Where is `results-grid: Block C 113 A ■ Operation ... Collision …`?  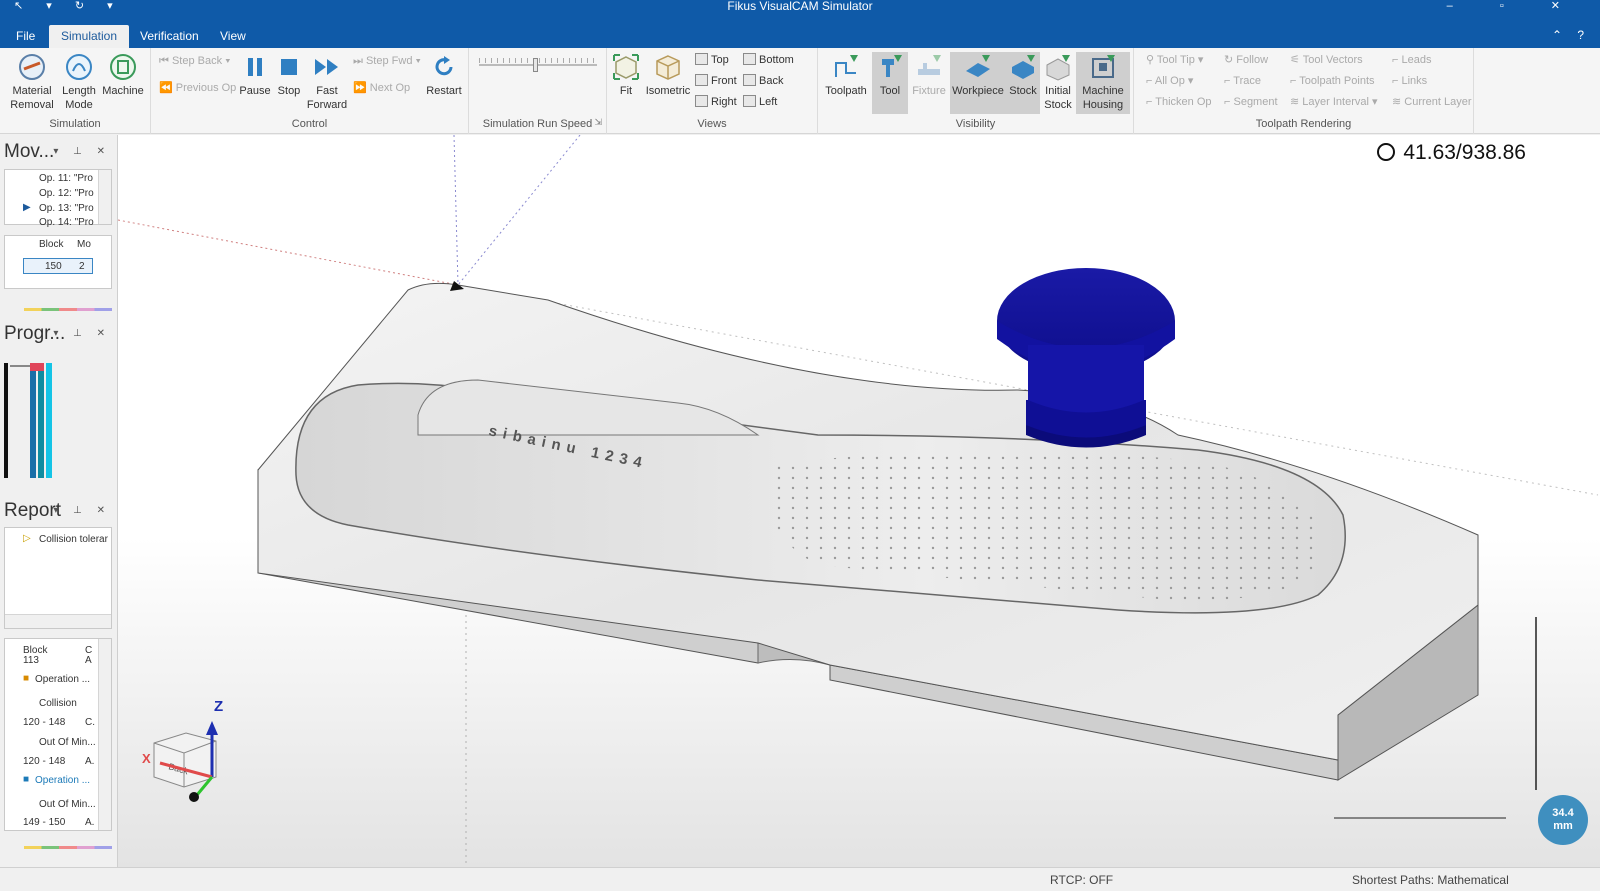 results-grid: Block C 113 A ■ Operation ... Collision … is located at coordinates (58, 734).